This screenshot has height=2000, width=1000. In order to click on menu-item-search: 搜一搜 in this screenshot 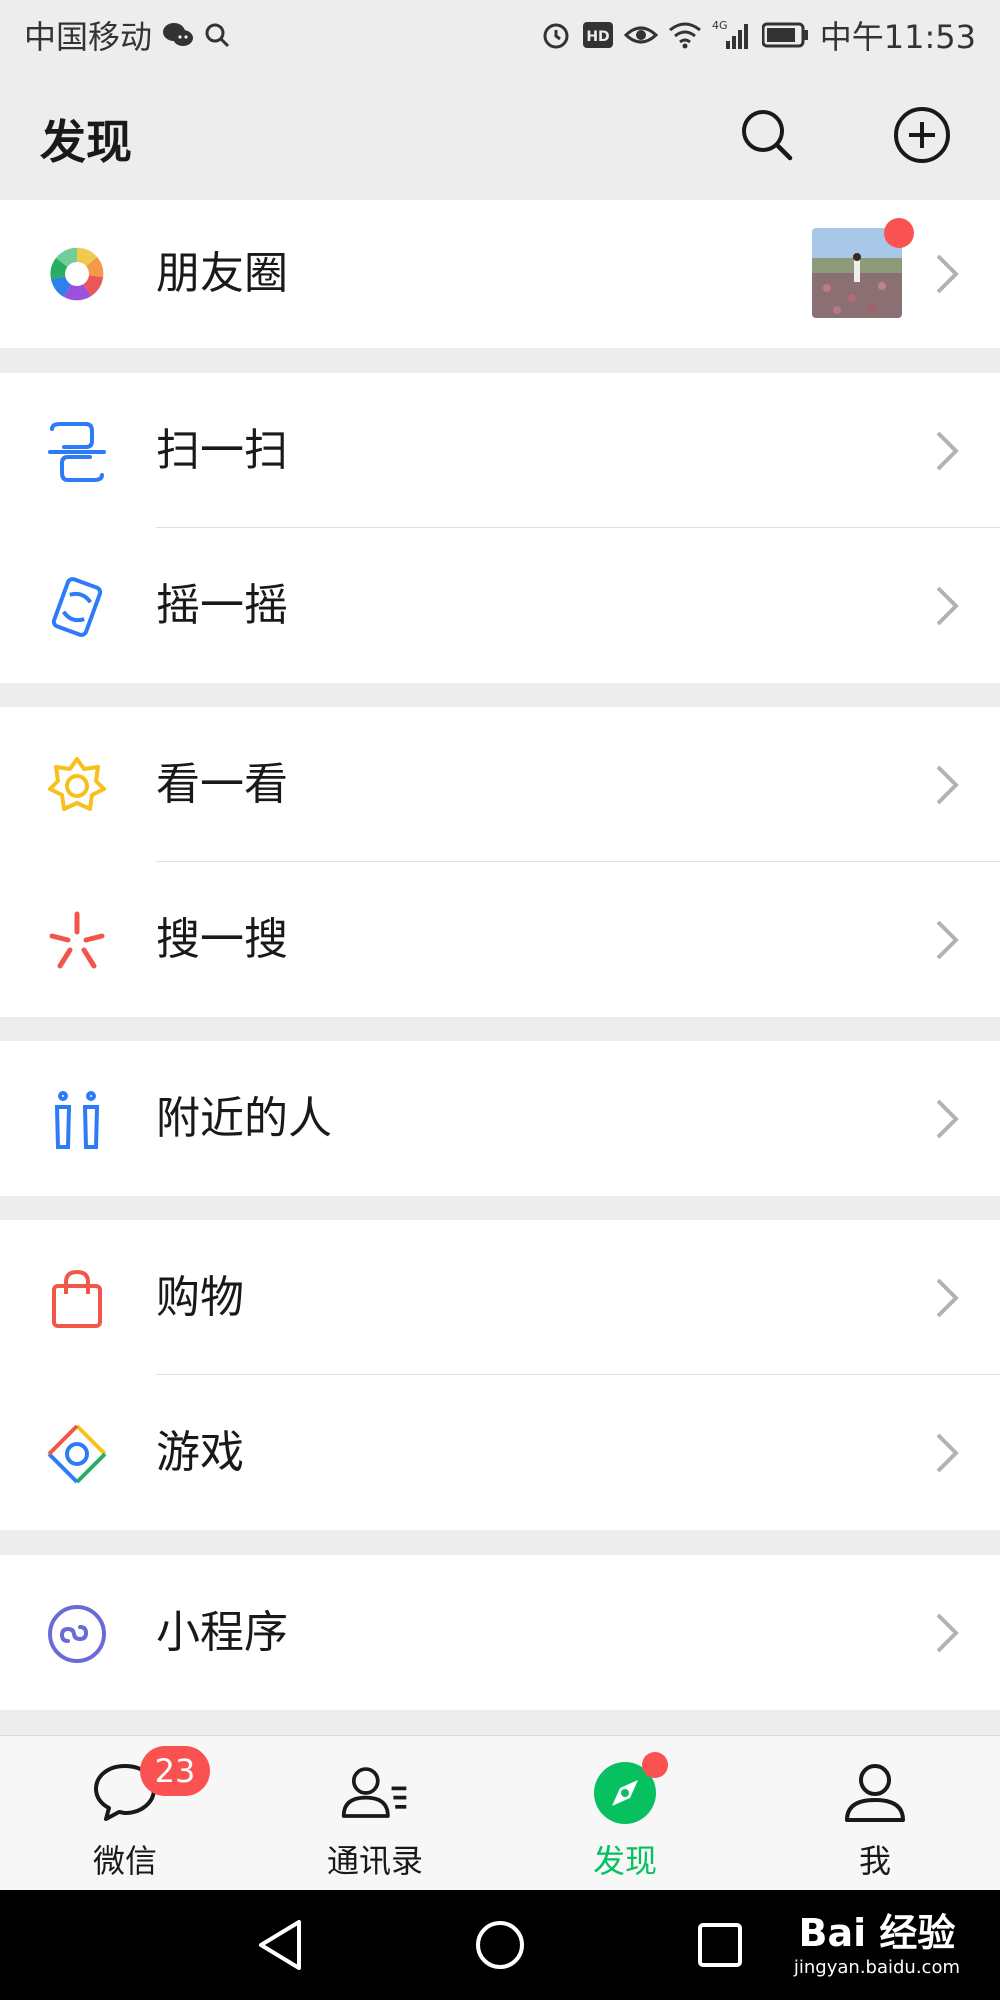, I will do `click(500, 939)`.